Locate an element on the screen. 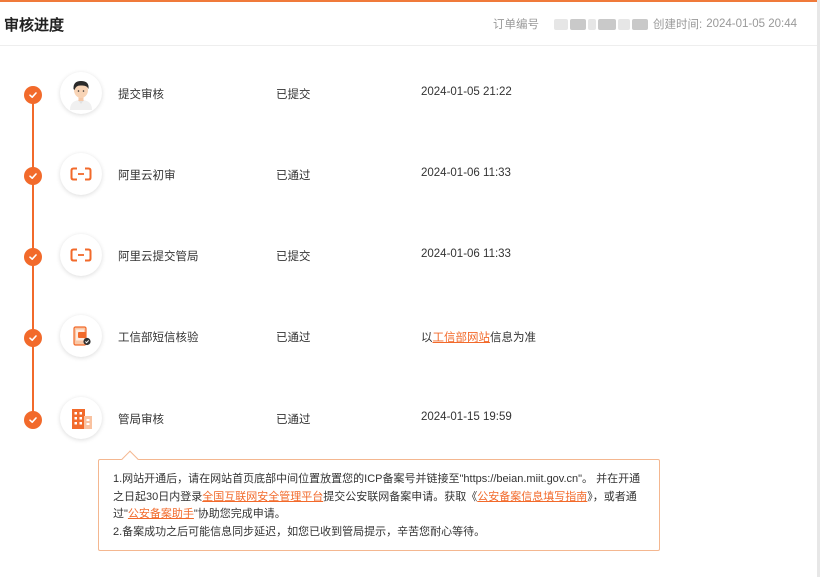 This screenshot has width=820, height=577. step-time-note: 以工信部网站信息为准 is located at coordinates (478, 337).